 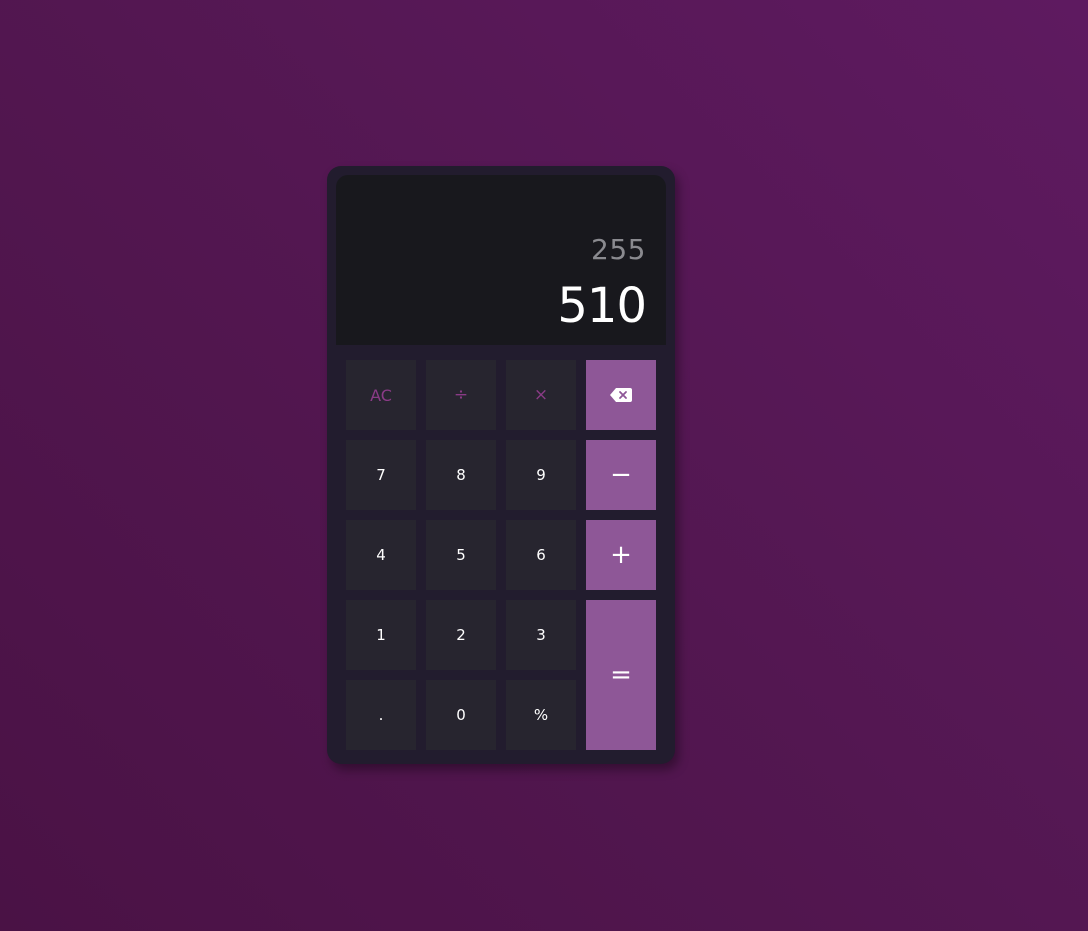 What do you see at coordinates (621, 675) in the screenshot?
I see `equals-button: =` at bounding box center [621, 675].